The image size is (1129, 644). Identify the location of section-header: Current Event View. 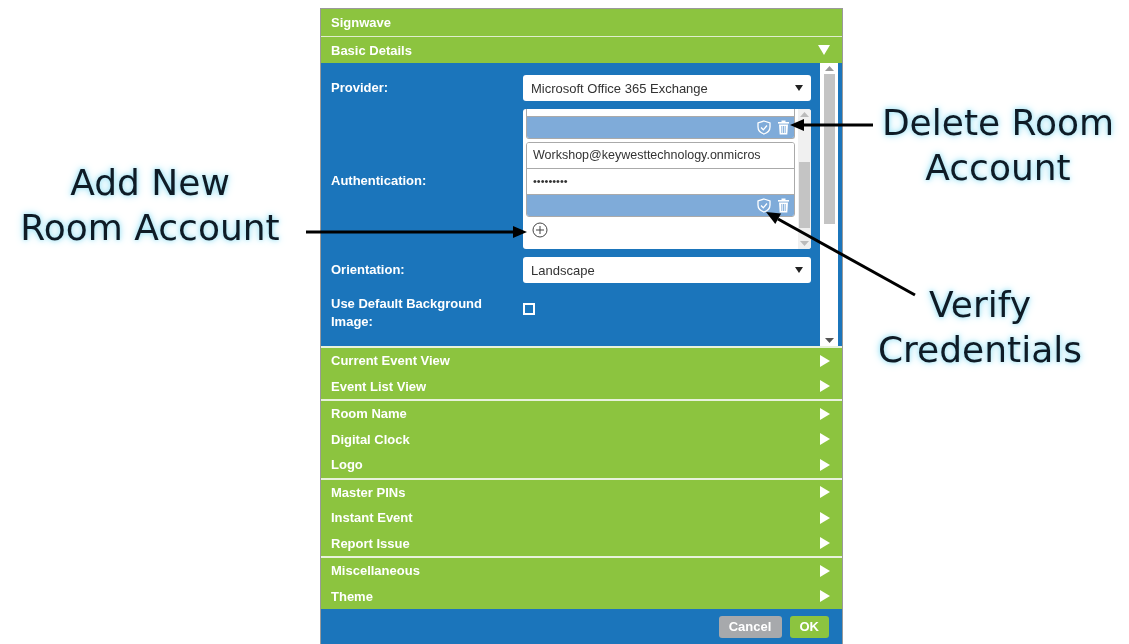
(581, 361).